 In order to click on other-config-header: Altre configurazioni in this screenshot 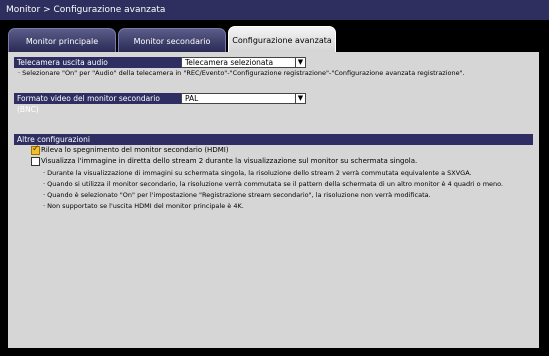, I will do `click(273, 139)`.